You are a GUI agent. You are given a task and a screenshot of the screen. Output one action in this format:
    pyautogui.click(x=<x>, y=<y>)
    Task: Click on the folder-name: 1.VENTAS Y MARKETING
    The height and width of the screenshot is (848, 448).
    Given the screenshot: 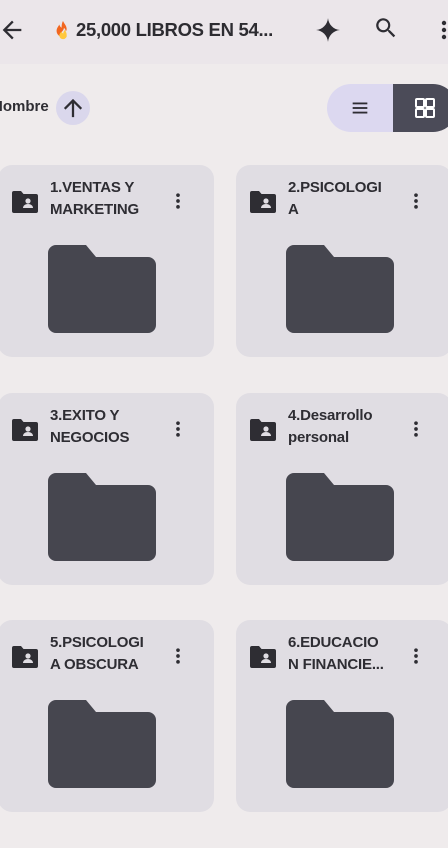 What is the action you would take?
    pyautogui.click(x=95, y=198)
    